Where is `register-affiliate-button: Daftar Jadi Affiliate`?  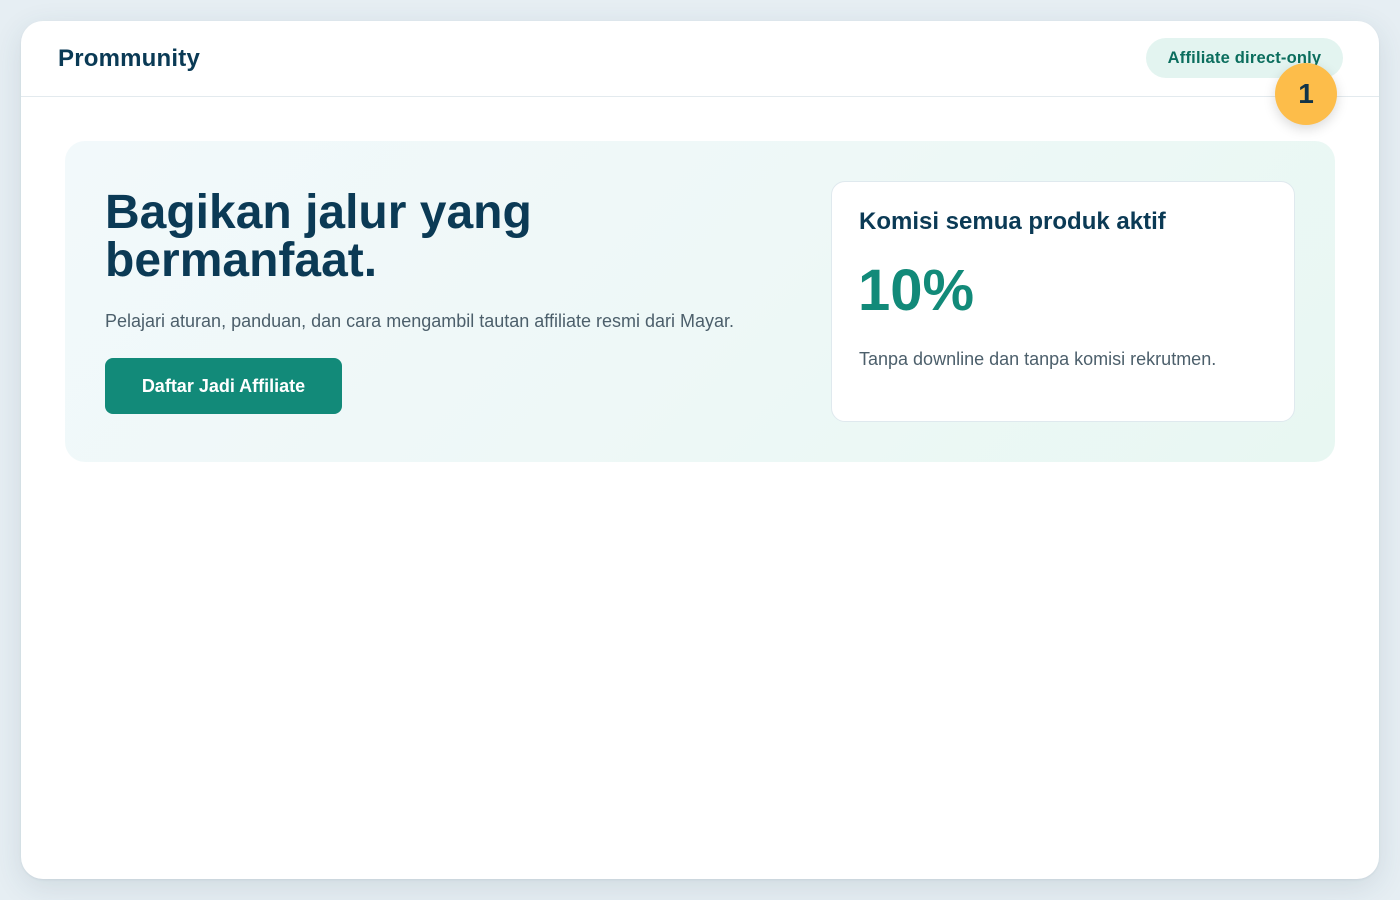
register-affiliate-button: Daftar Jadi Affiliate is located at coordinates (223, 386).